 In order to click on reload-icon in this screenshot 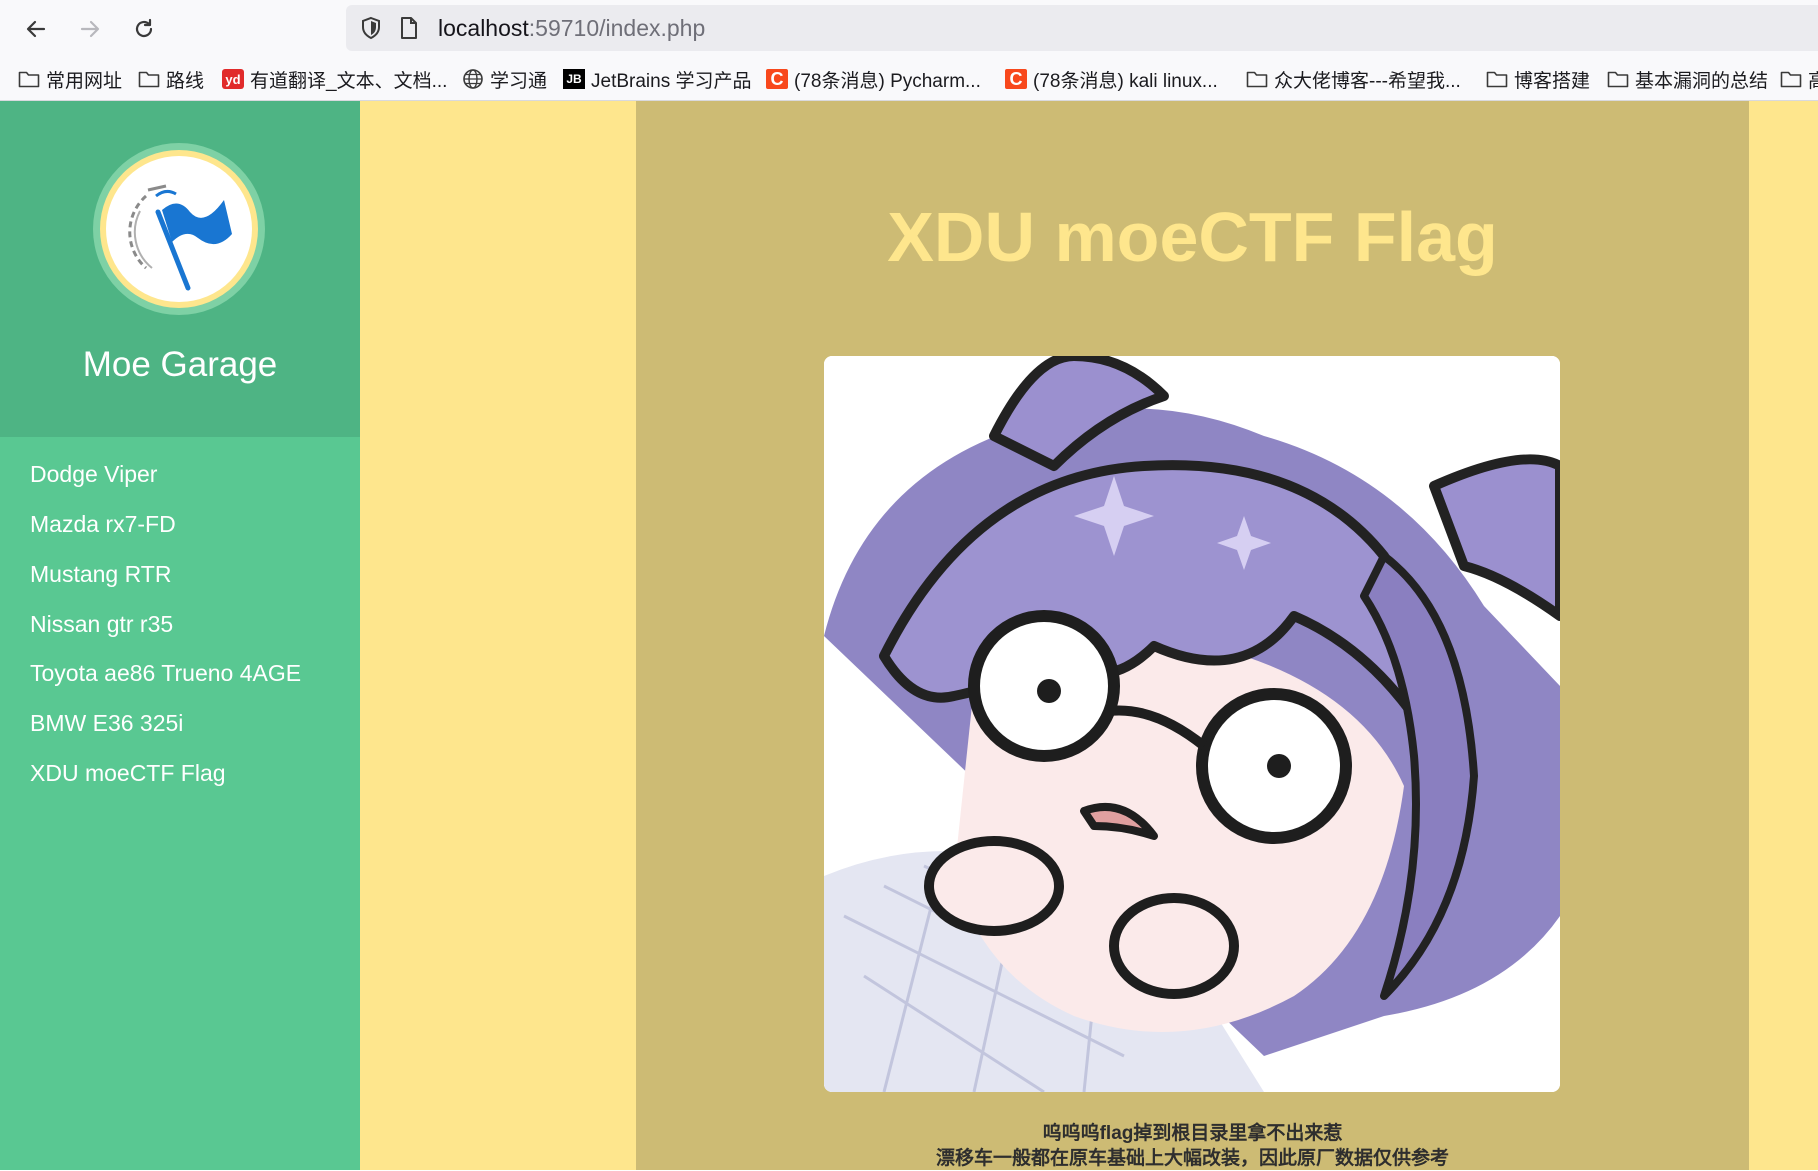, I will do `click(144, 28)`.